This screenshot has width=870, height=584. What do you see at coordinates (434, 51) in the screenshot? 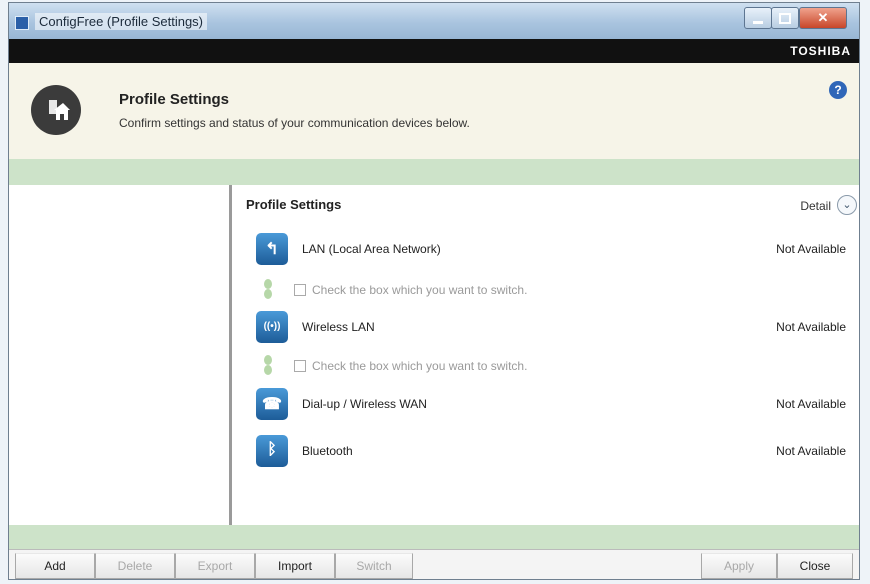
I see `brand-bar: TOSHIBA` at bounding box center [434, 51].